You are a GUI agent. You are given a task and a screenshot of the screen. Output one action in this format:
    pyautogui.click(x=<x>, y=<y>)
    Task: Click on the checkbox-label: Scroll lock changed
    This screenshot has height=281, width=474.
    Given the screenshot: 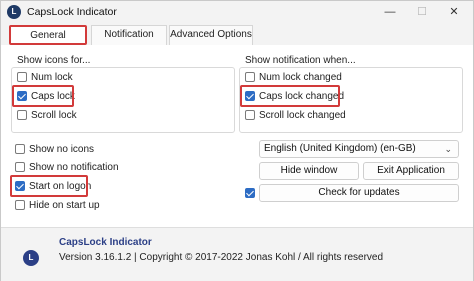 What is the action you would take?
    pyautogui.click(x=302, y=115)
    